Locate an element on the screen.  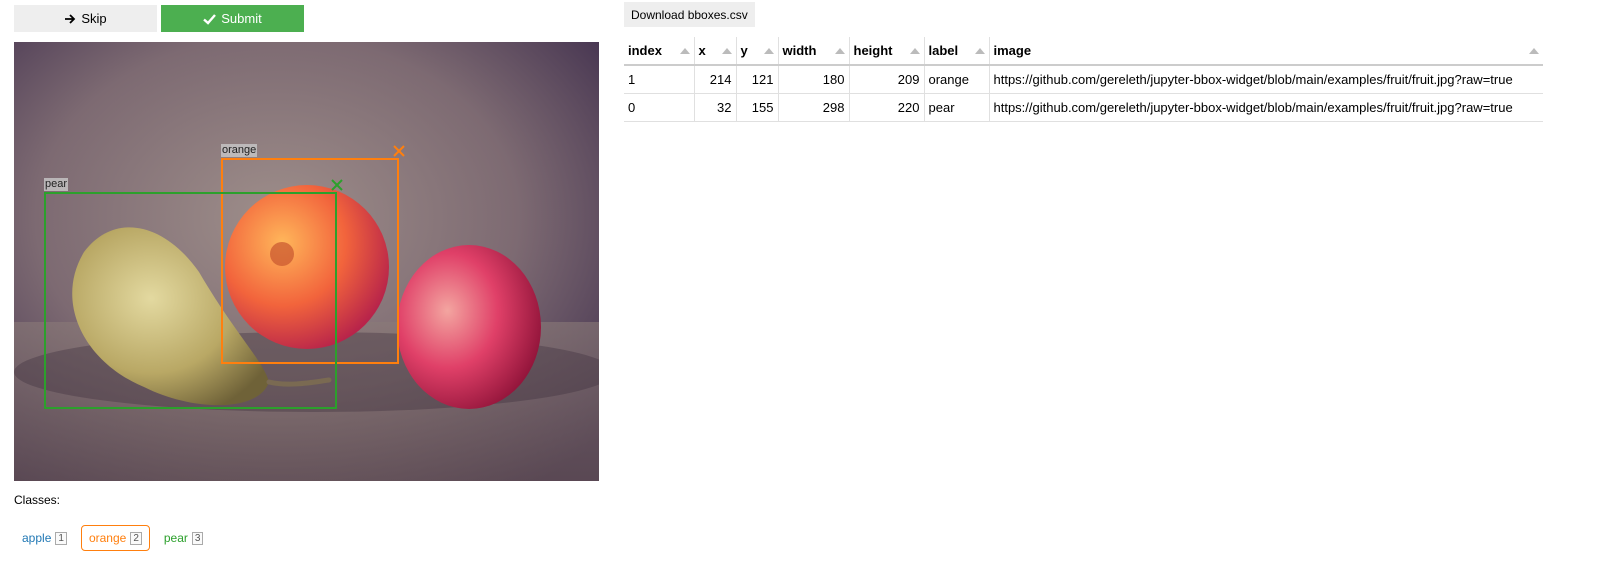
column-label: y is located at coordinates (744, 50).